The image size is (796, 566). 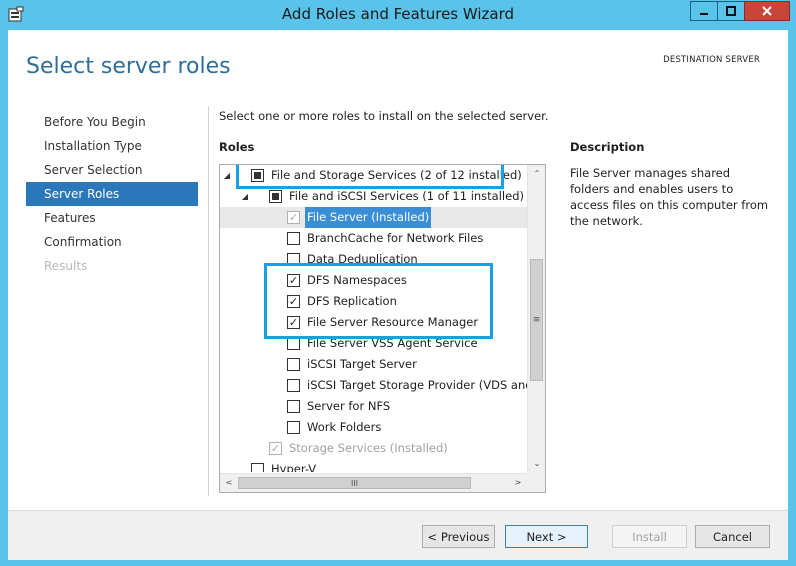 What do you see at coordinates (732, 536) in the screenshot?
I see `cancel-button: Cancel` at bounding box center [732, 536].